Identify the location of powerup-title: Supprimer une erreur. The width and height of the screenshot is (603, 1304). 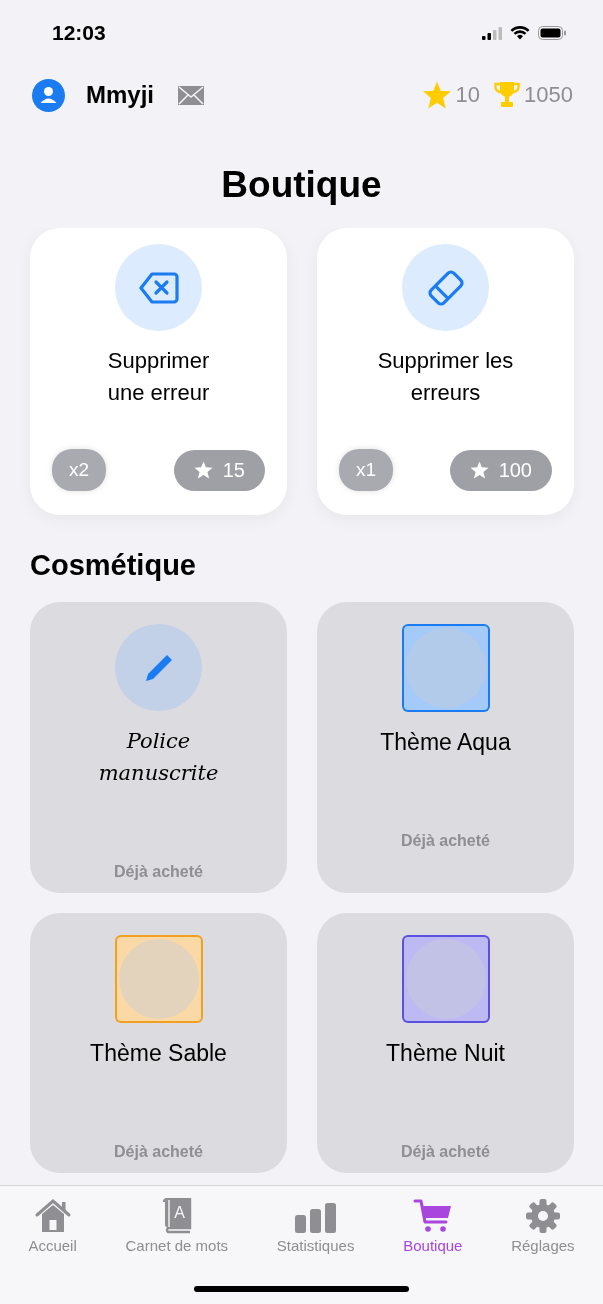
(158, 377).